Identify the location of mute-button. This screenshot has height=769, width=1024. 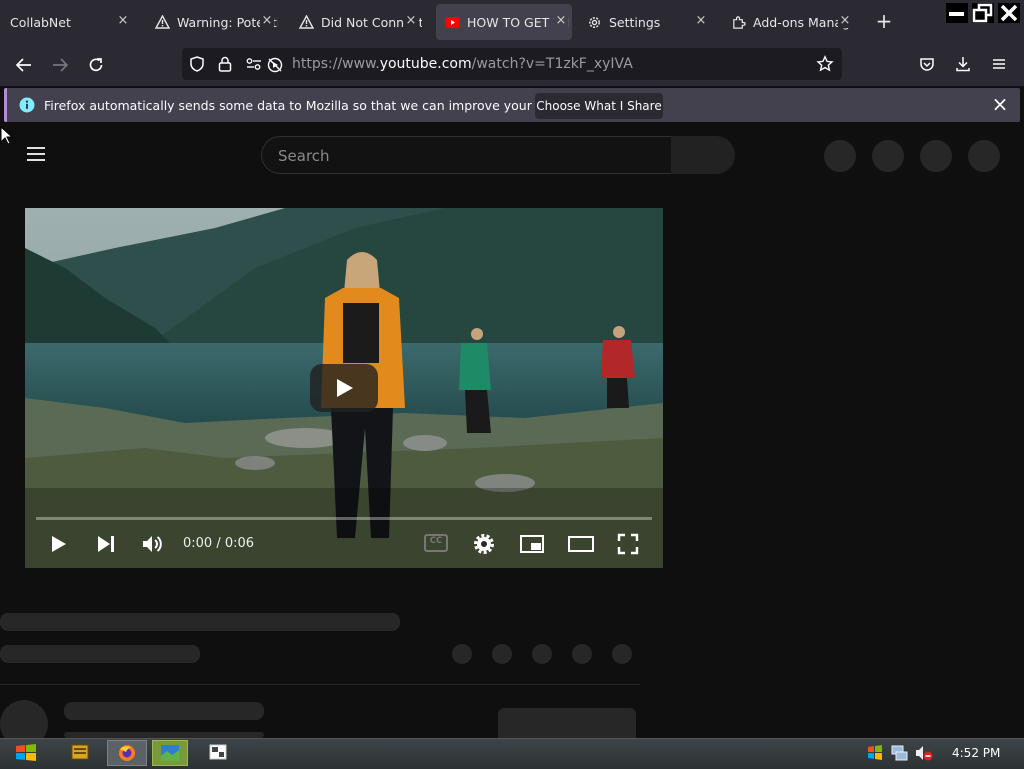
(153, 544).